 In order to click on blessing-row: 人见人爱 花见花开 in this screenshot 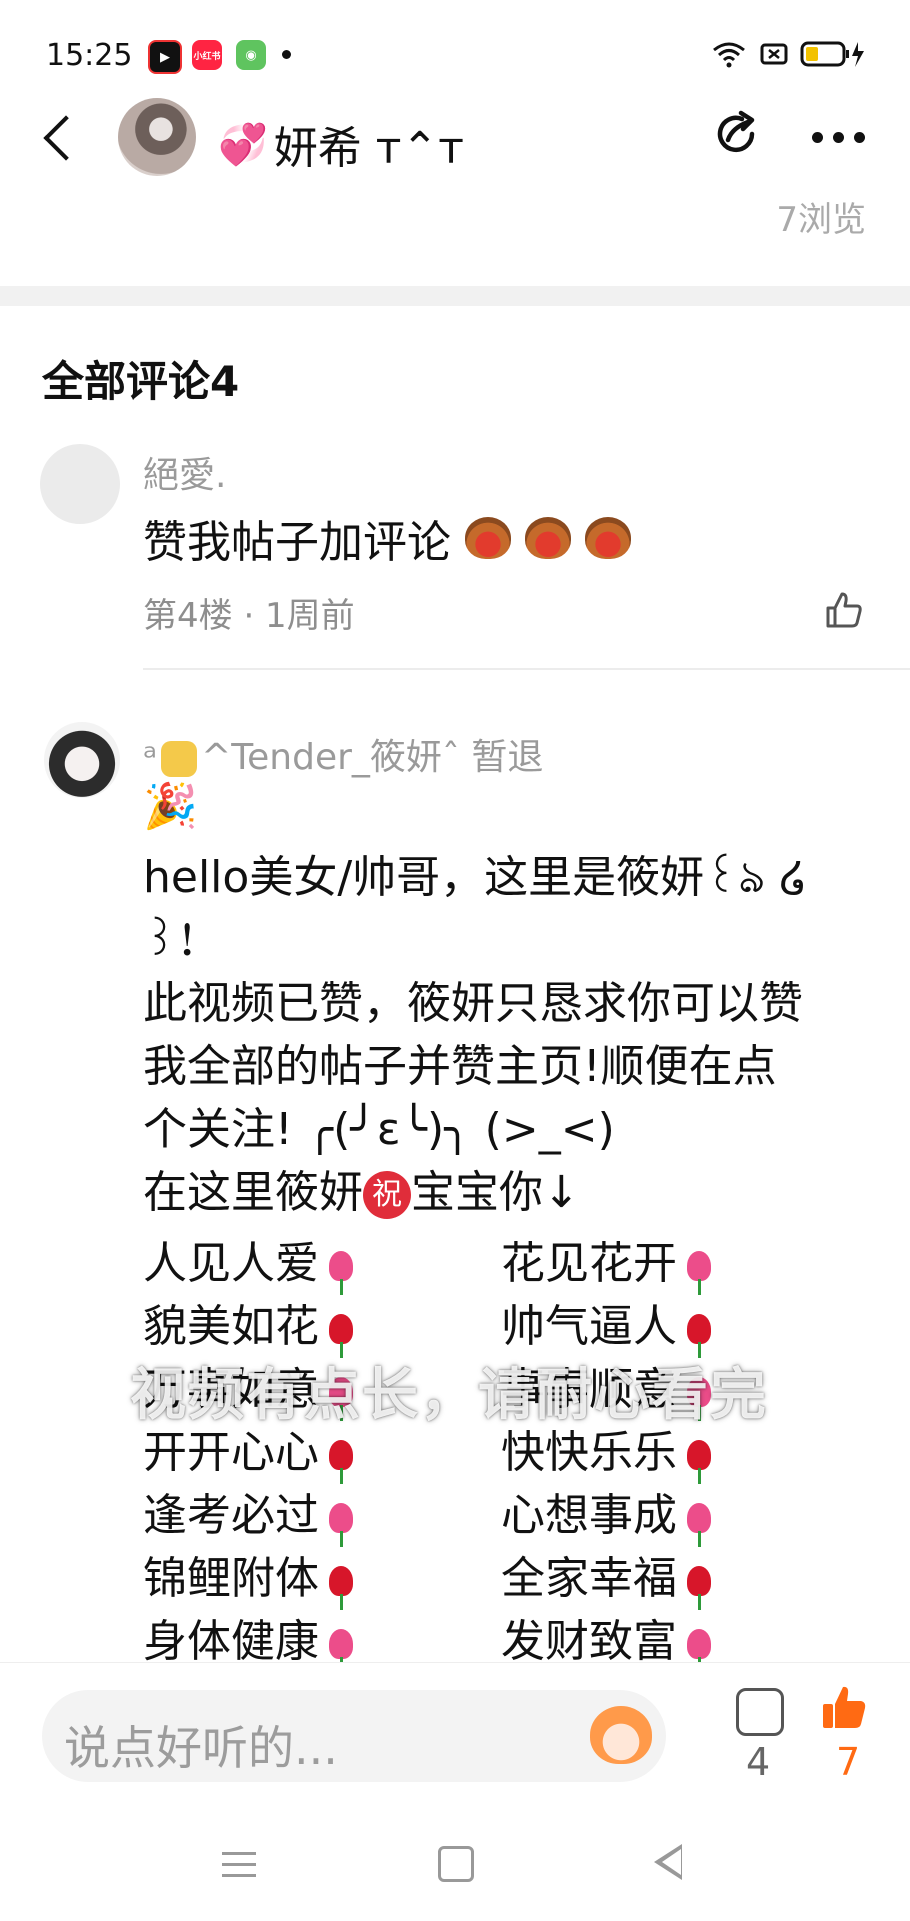, I will do `click(501, 1263)`.